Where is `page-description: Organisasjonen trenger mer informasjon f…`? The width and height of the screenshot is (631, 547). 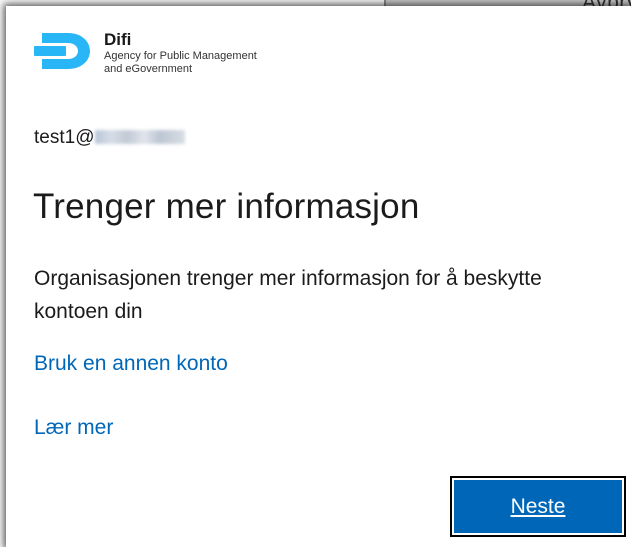
page-description: Organisasjonen trenger mer informasjon f… is located at coordinates (288, 295).